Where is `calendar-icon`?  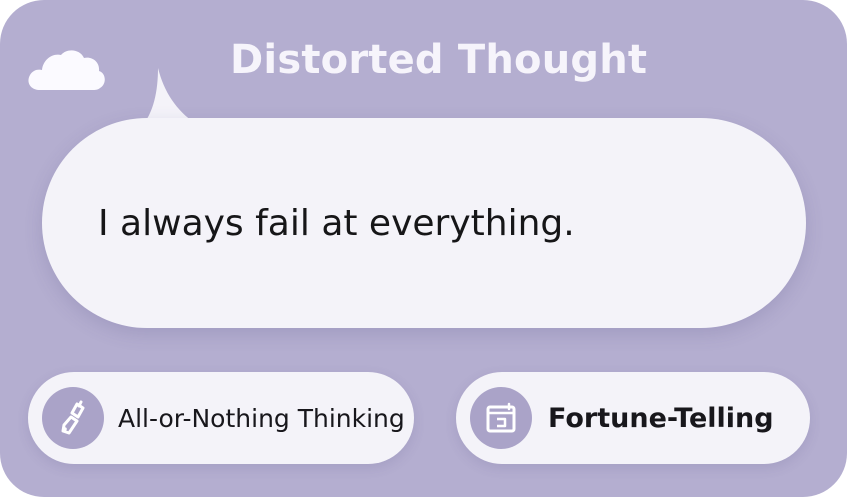
calendar-icon is located at coordinates (501, 418).